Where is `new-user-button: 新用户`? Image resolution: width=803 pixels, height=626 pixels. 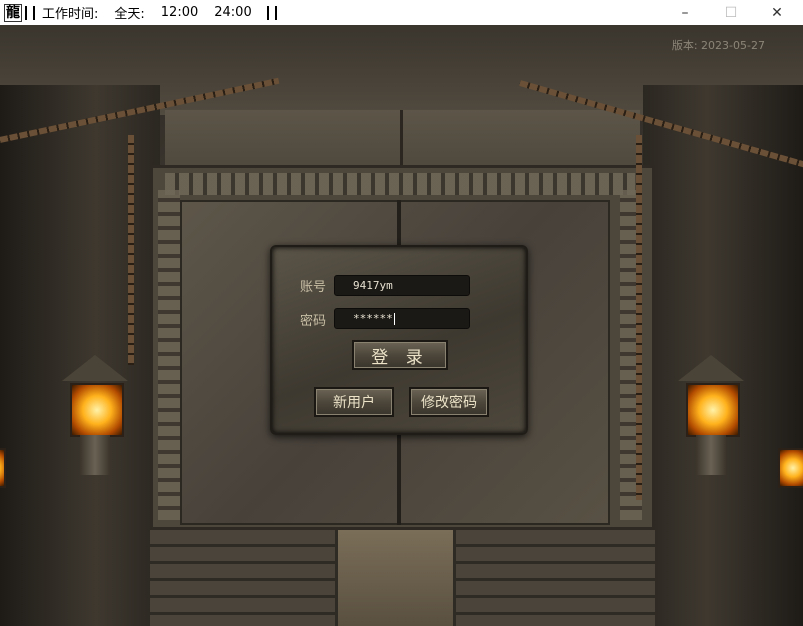
new-user-button: 新用户 is located at coordinates (354, 402).